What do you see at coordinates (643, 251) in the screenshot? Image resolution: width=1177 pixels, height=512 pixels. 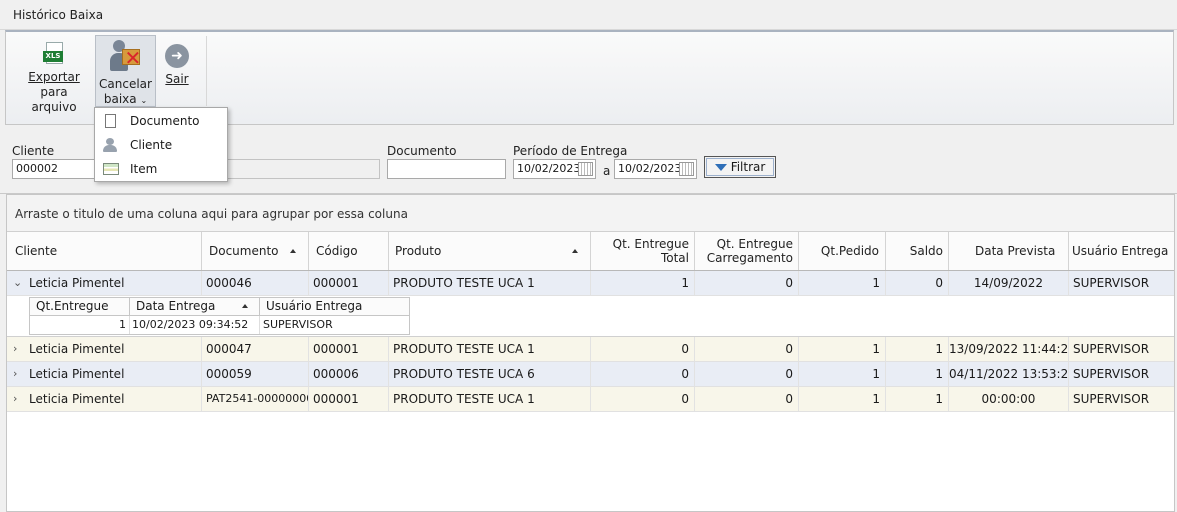 I see `column-header-qt-entregue-total: Qt. Entregue Total` at bounding box center [643, 251].